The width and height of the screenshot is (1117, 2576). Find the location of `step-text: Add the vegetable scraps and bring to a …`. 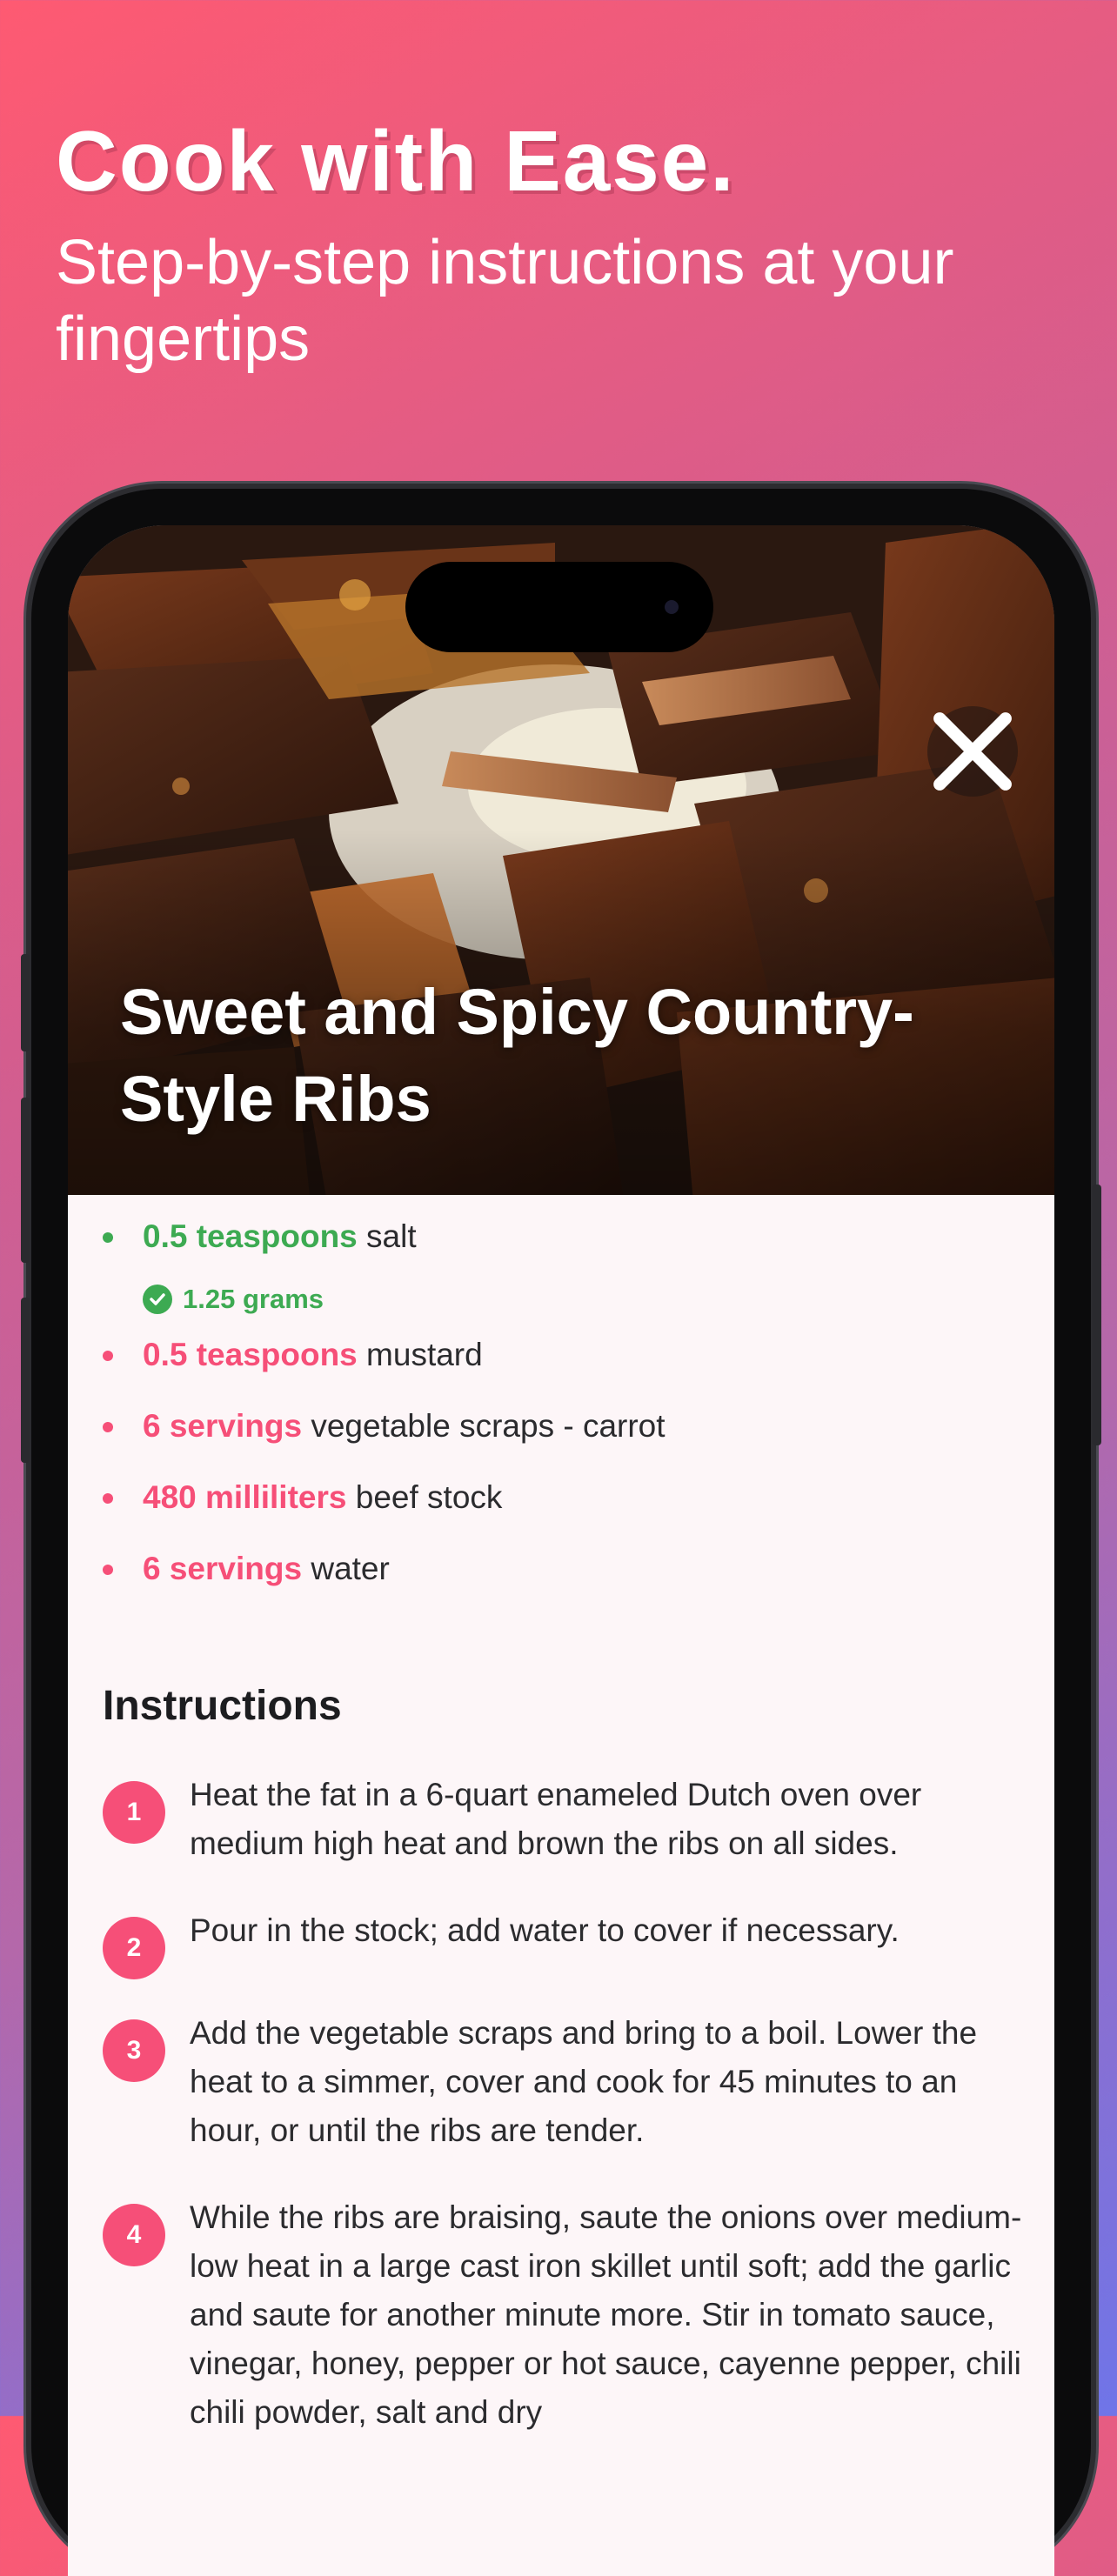

step-text: Add the vegetable scraps and bring to a … is located at coordinates (584, 2081).